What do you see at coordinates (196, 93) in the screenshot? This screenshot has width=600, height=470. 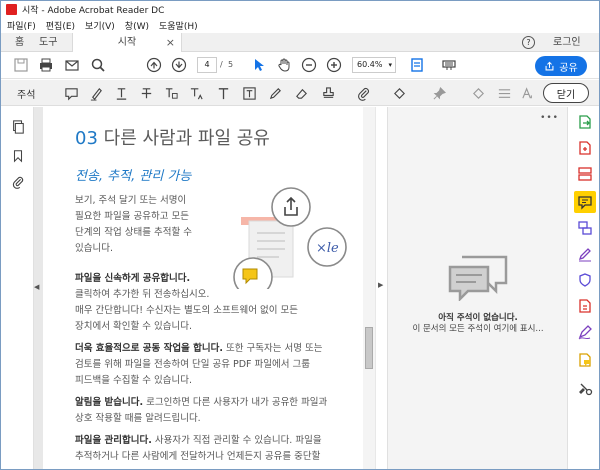 I see `insert-text-icon` at bounding box center [196, 93].